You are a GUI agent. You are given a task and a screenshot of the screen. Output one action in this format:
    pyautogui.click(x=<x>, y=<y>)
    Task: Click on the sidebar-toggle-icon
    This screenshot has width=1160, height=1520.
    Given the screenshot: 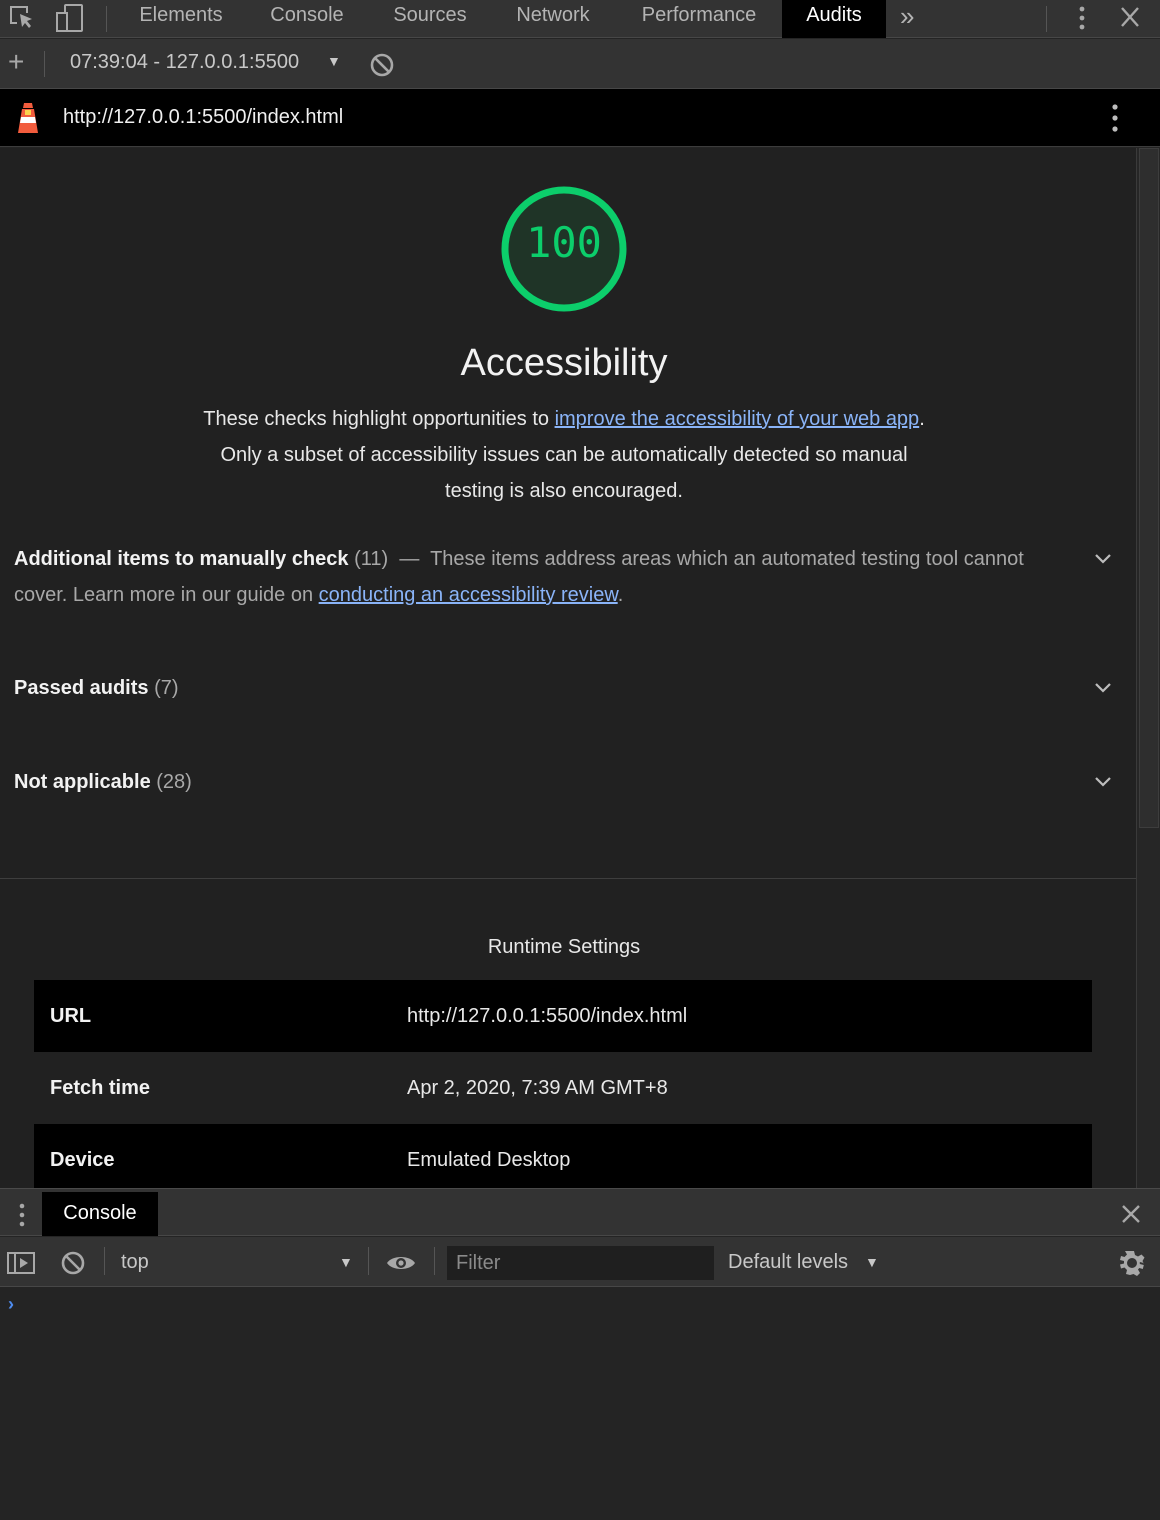 What is the action you would take?
    pyautogui.click(x=21, y=1263)
    